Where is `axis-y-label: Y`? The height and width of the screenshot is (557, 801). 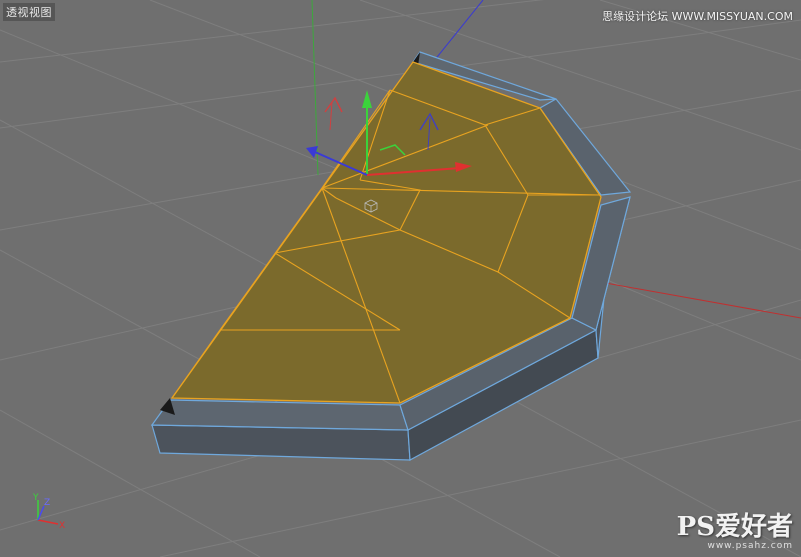
axis-y-label: Y is located at coordinates (35, 498).